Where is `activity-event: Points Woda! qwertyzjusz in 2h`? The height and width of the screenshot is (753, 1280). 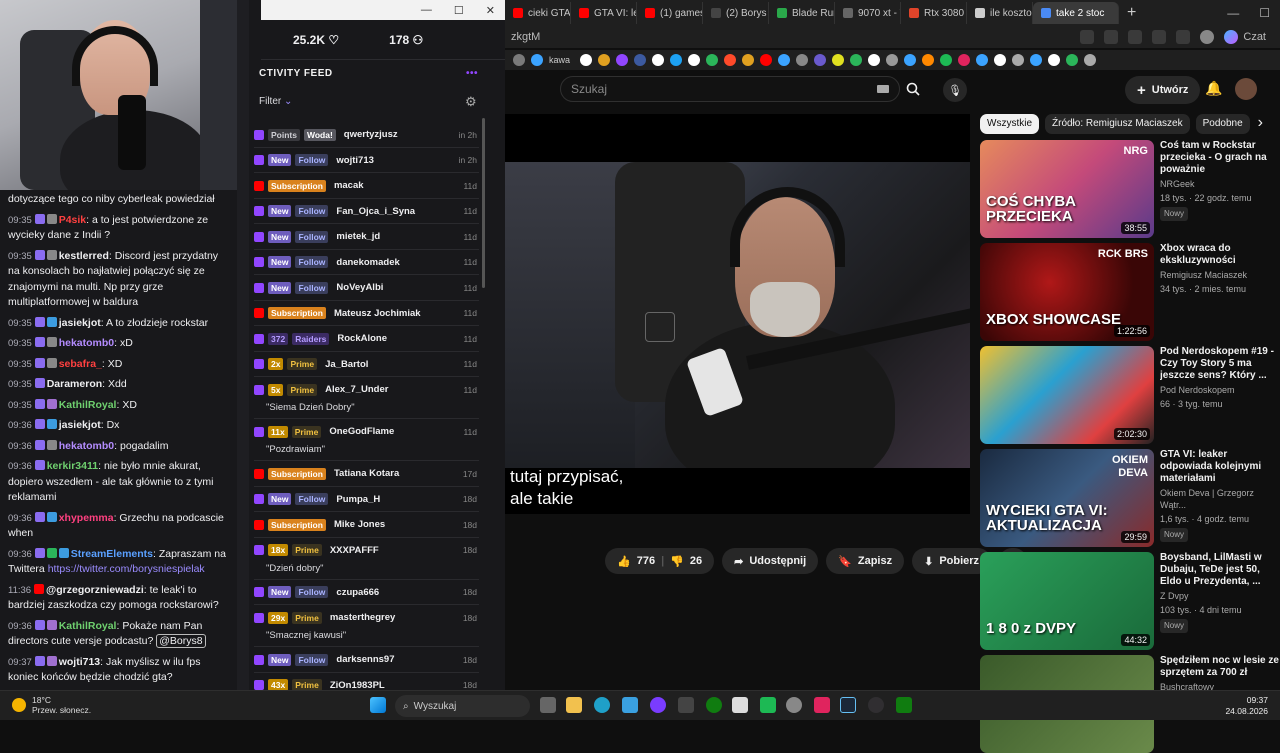
activity-event: Points Woda! qwertyzjusz in 2h is located at coordinates (366, 135).